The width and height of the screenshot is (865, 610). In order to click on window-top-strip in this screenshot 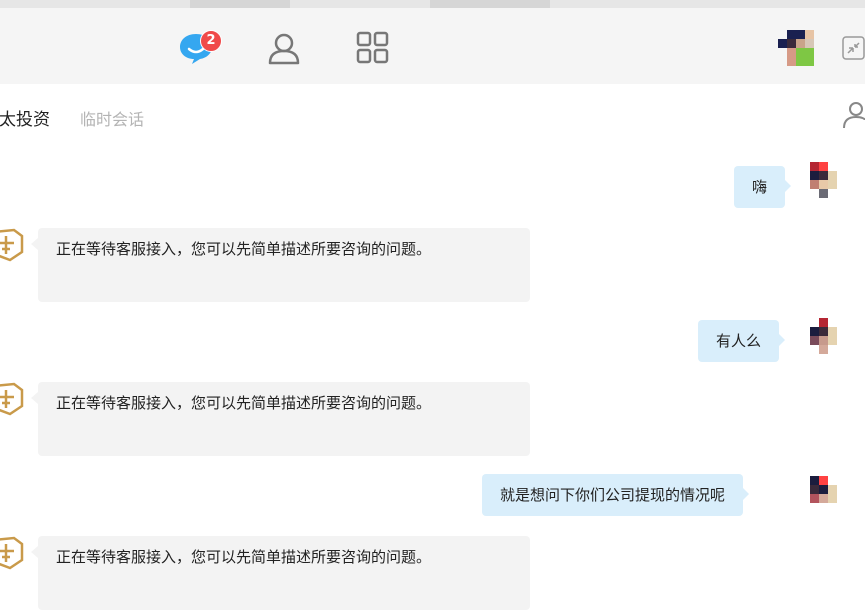, I will do `click(432, 4)`.